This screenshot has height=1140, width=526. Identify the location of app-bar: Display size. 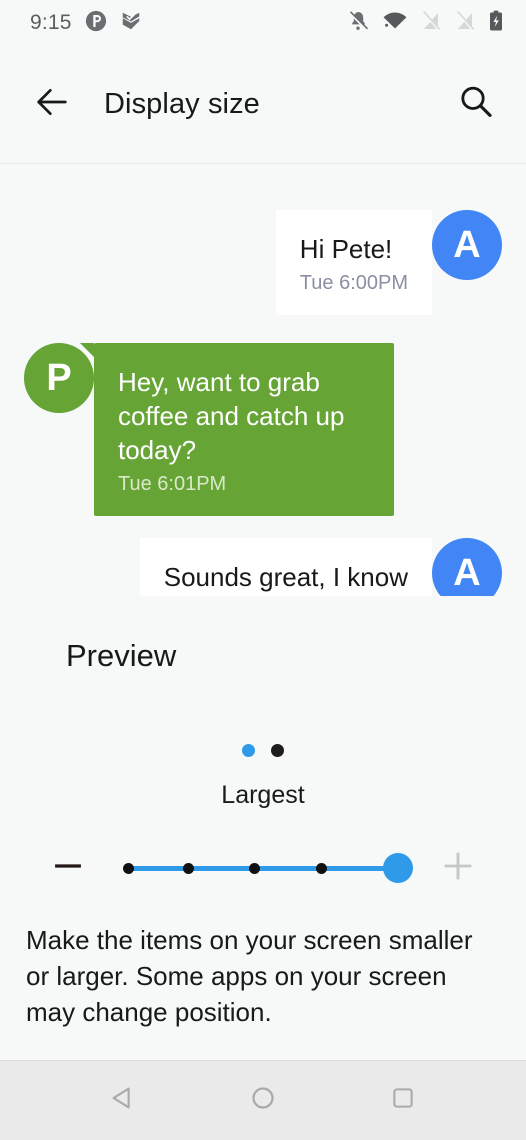
(263, 105).